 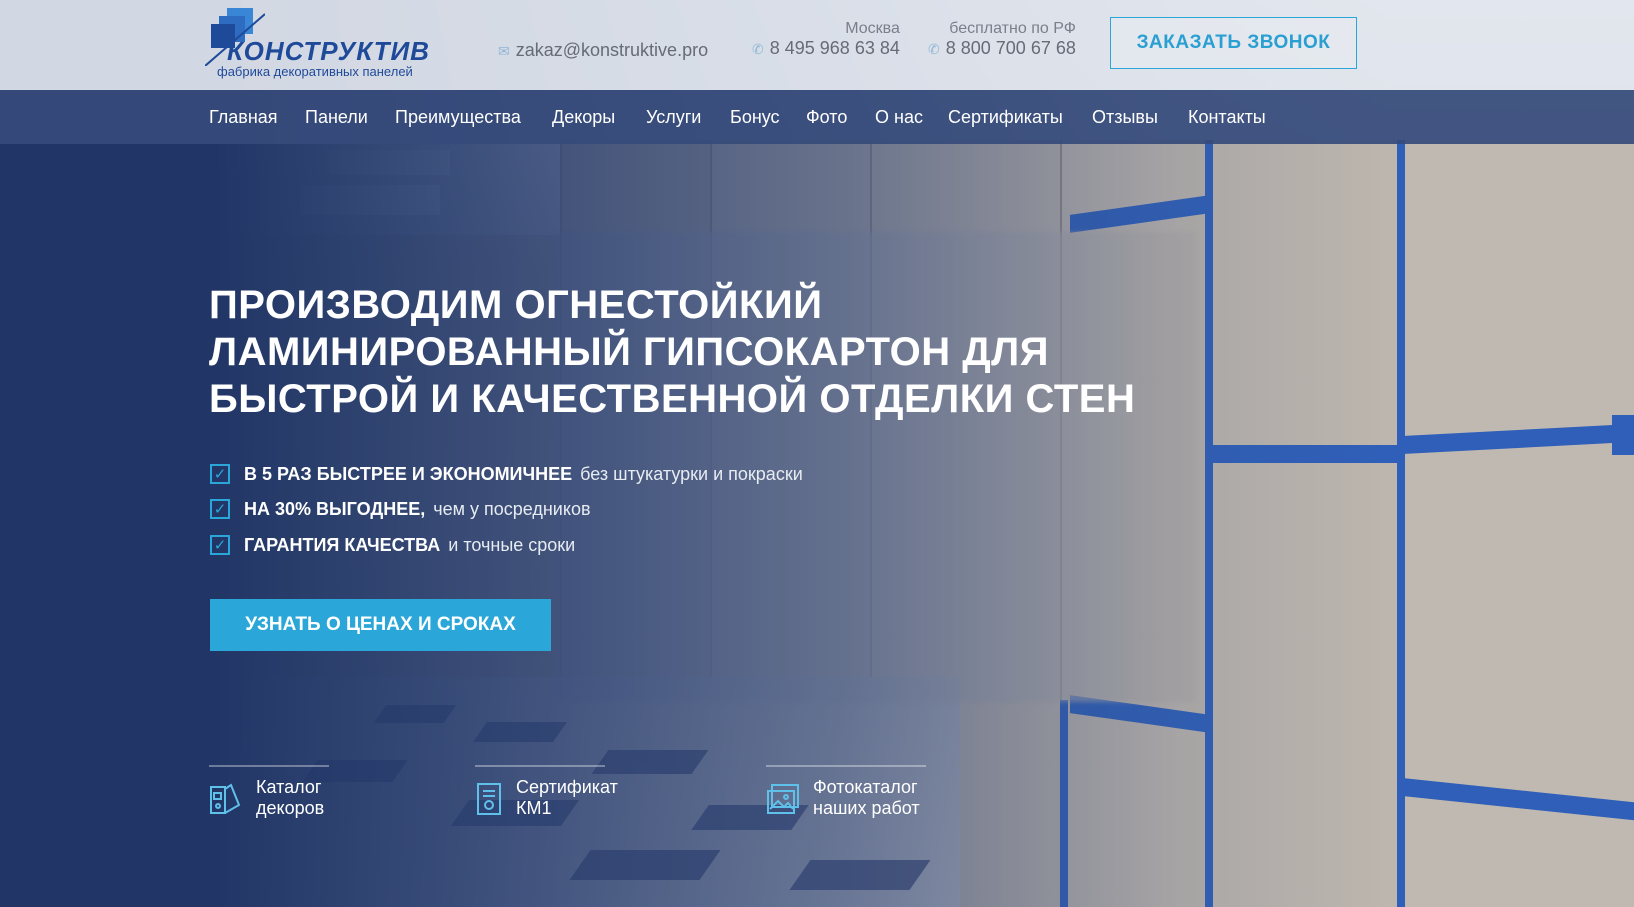 What do you see at coordinates (567, 798) in the screenshot?
I see `link-text: Сертификат КМ1` at bounding box center [567, 798].